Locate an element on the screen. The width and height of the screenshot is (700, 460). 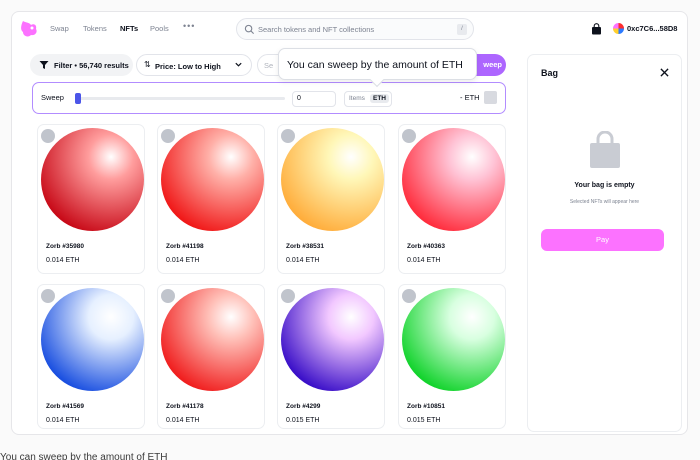
nft-card: Zorb #10851 0.015 ETH is located at coordinates (452, 356).